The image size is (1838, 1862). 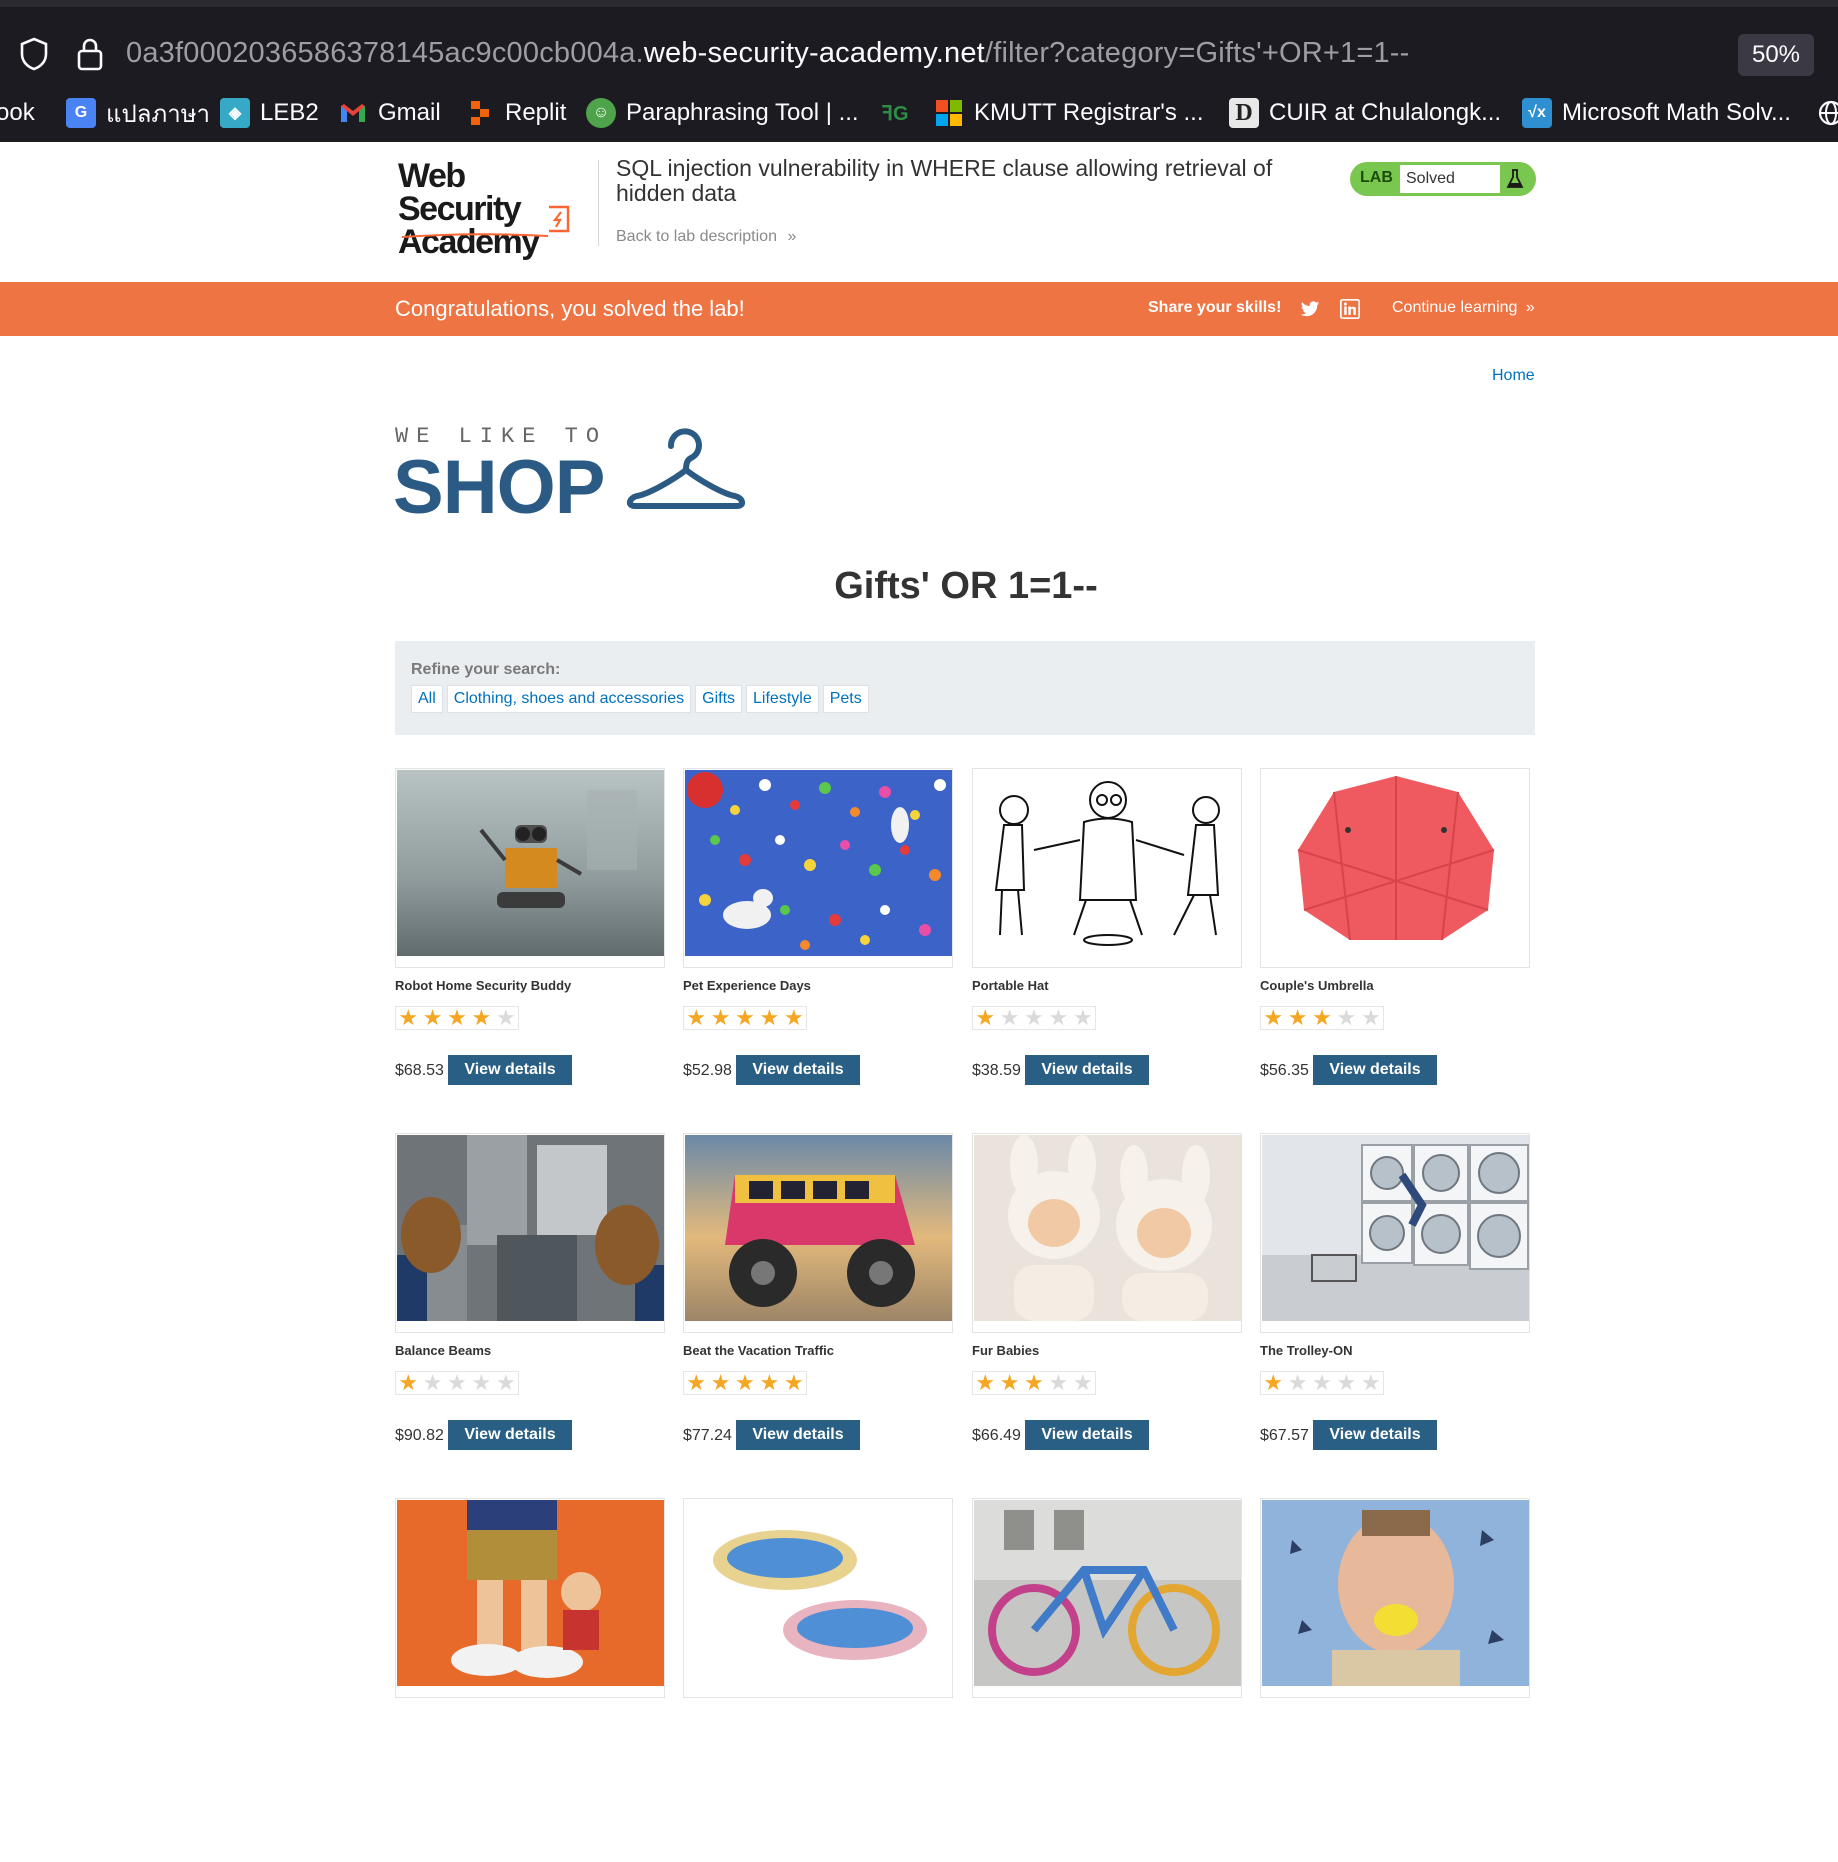 I want to click on home-link: Home, so click(x=1513, y=376).